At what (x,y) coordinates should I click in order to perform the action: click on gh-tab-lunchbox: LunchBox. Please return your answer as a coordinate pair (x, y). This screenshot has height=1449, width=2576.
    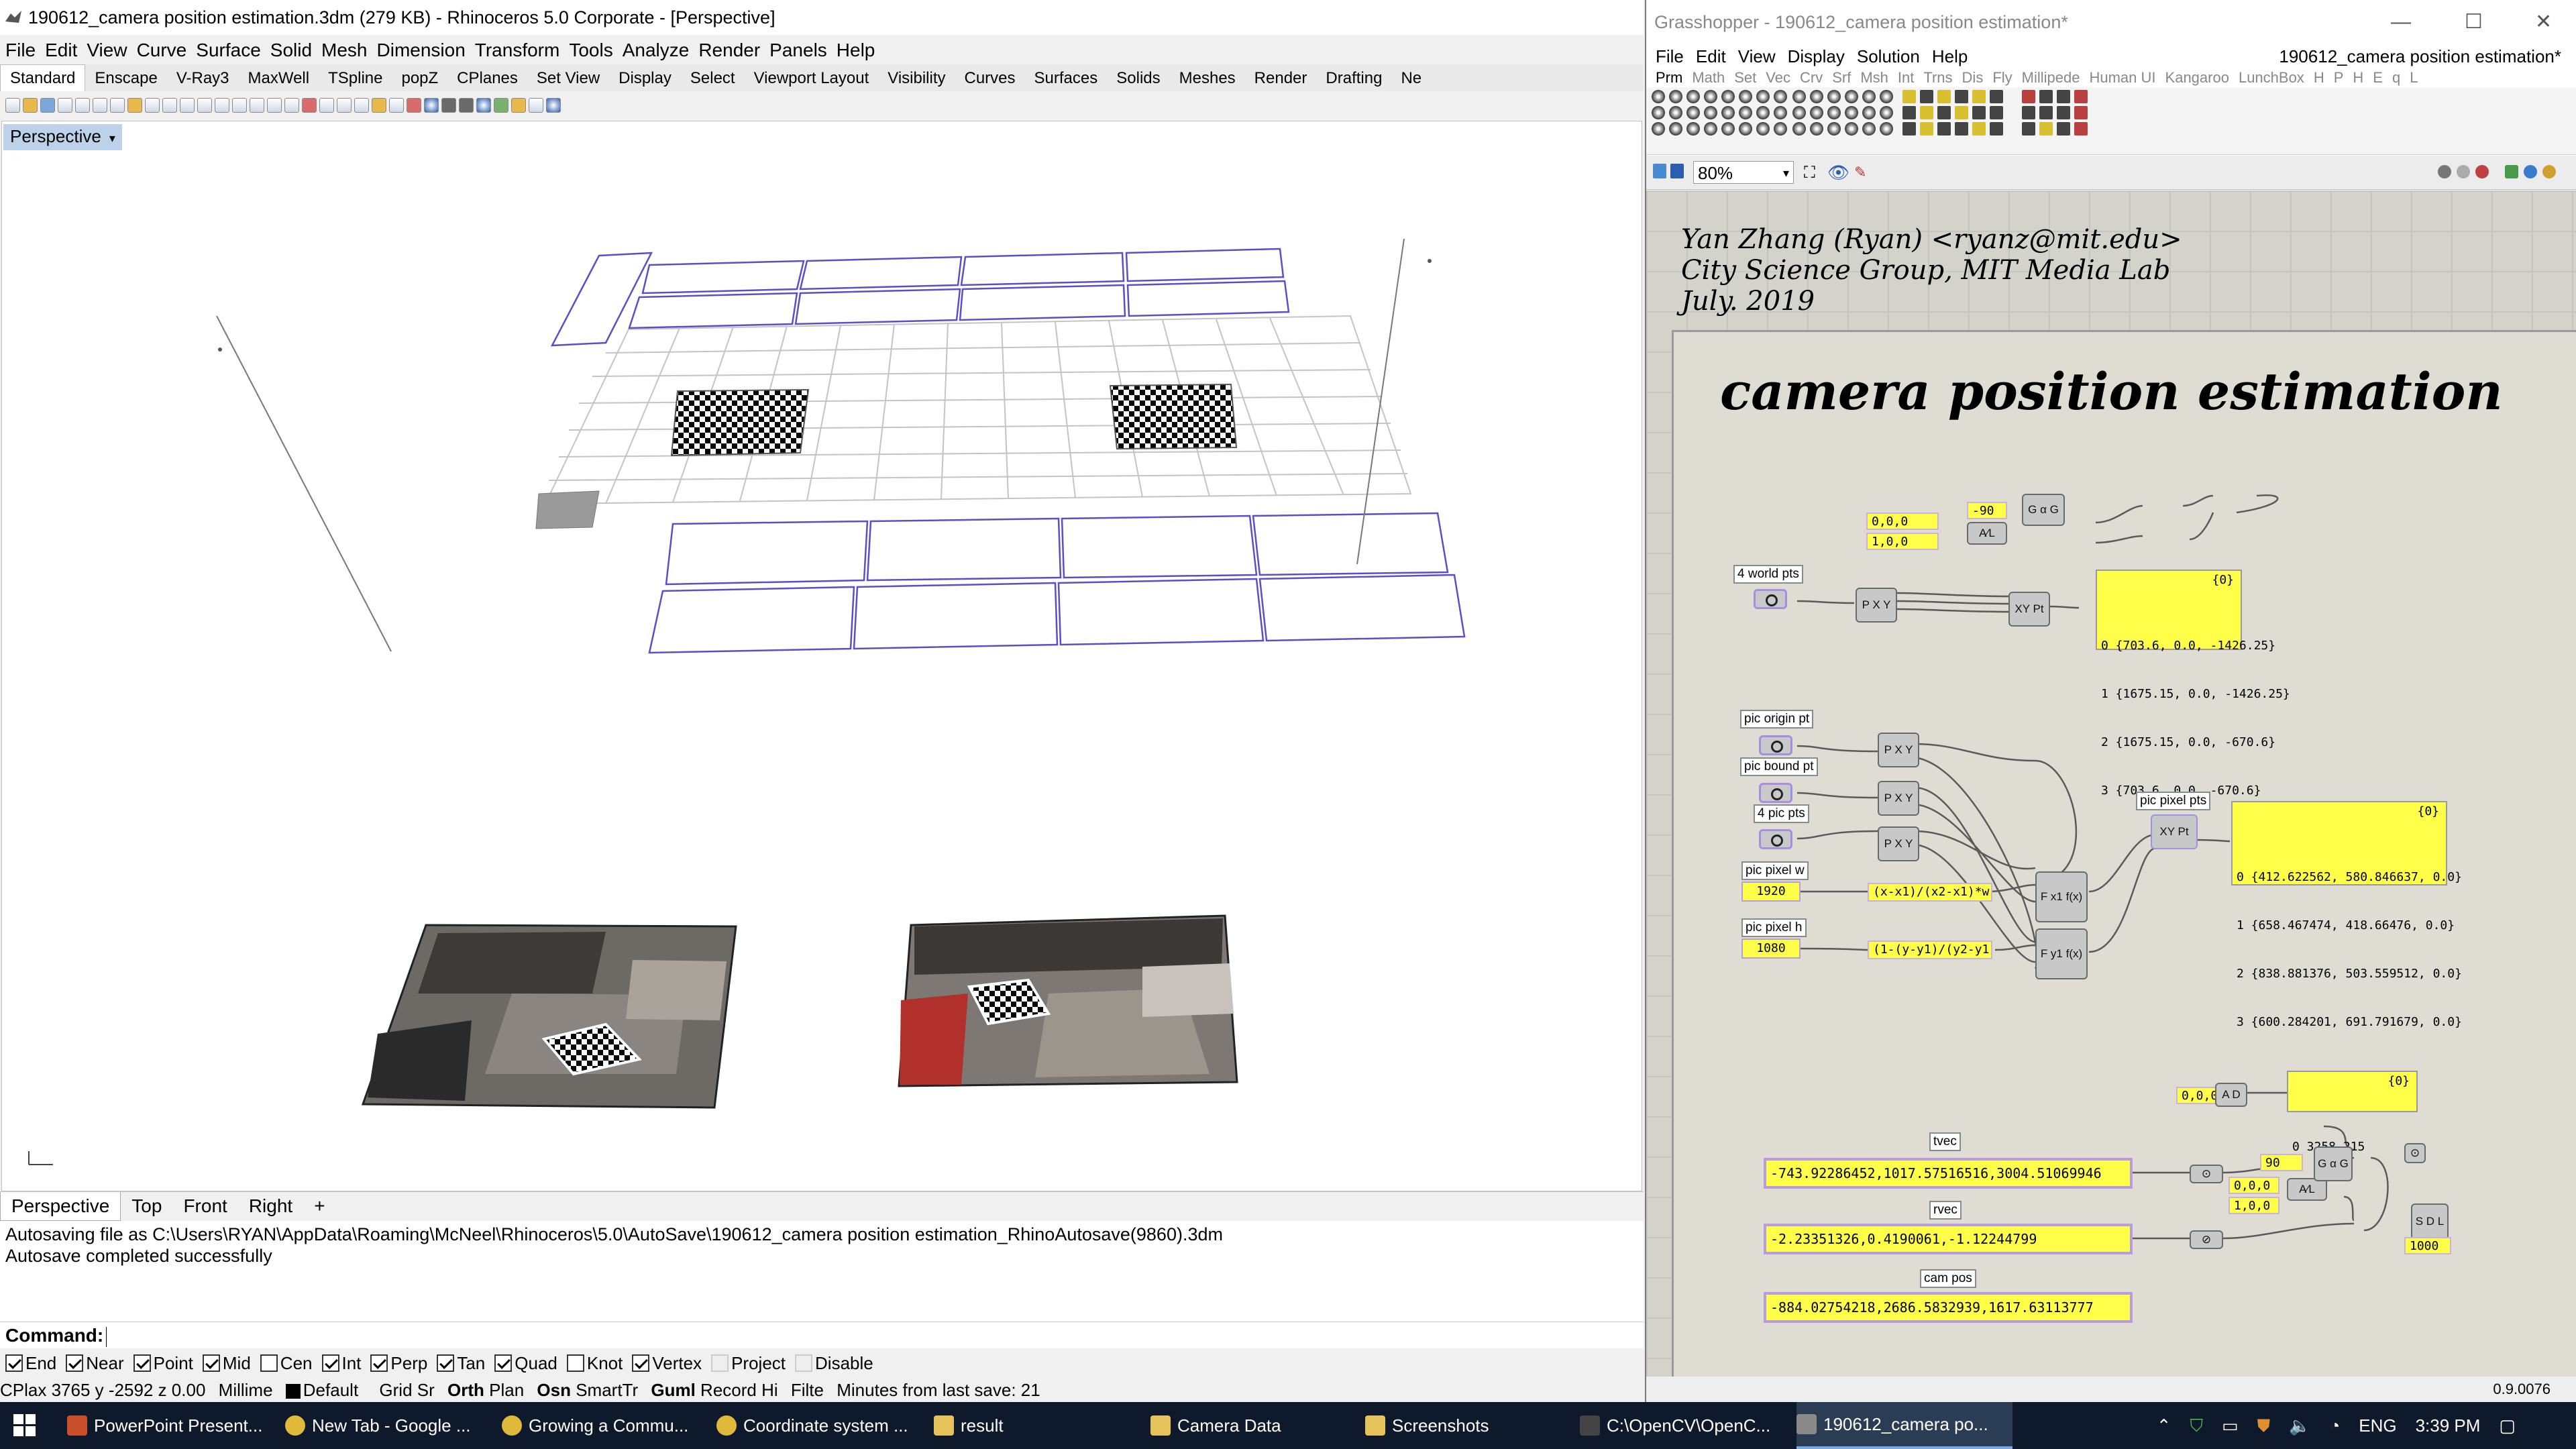
    Looking at the image, I should click on (2271, 77).